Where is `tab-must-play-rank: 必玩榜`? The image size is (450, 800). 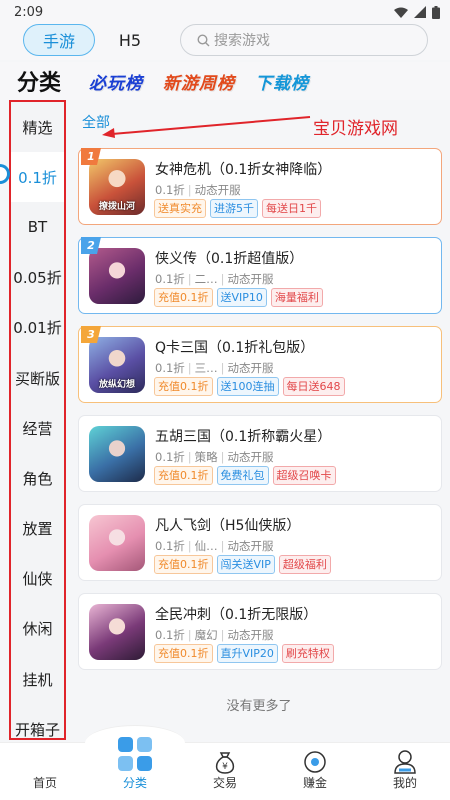 tab-must-play-rank: 必玩榜 is located at coordinates (116, 81).